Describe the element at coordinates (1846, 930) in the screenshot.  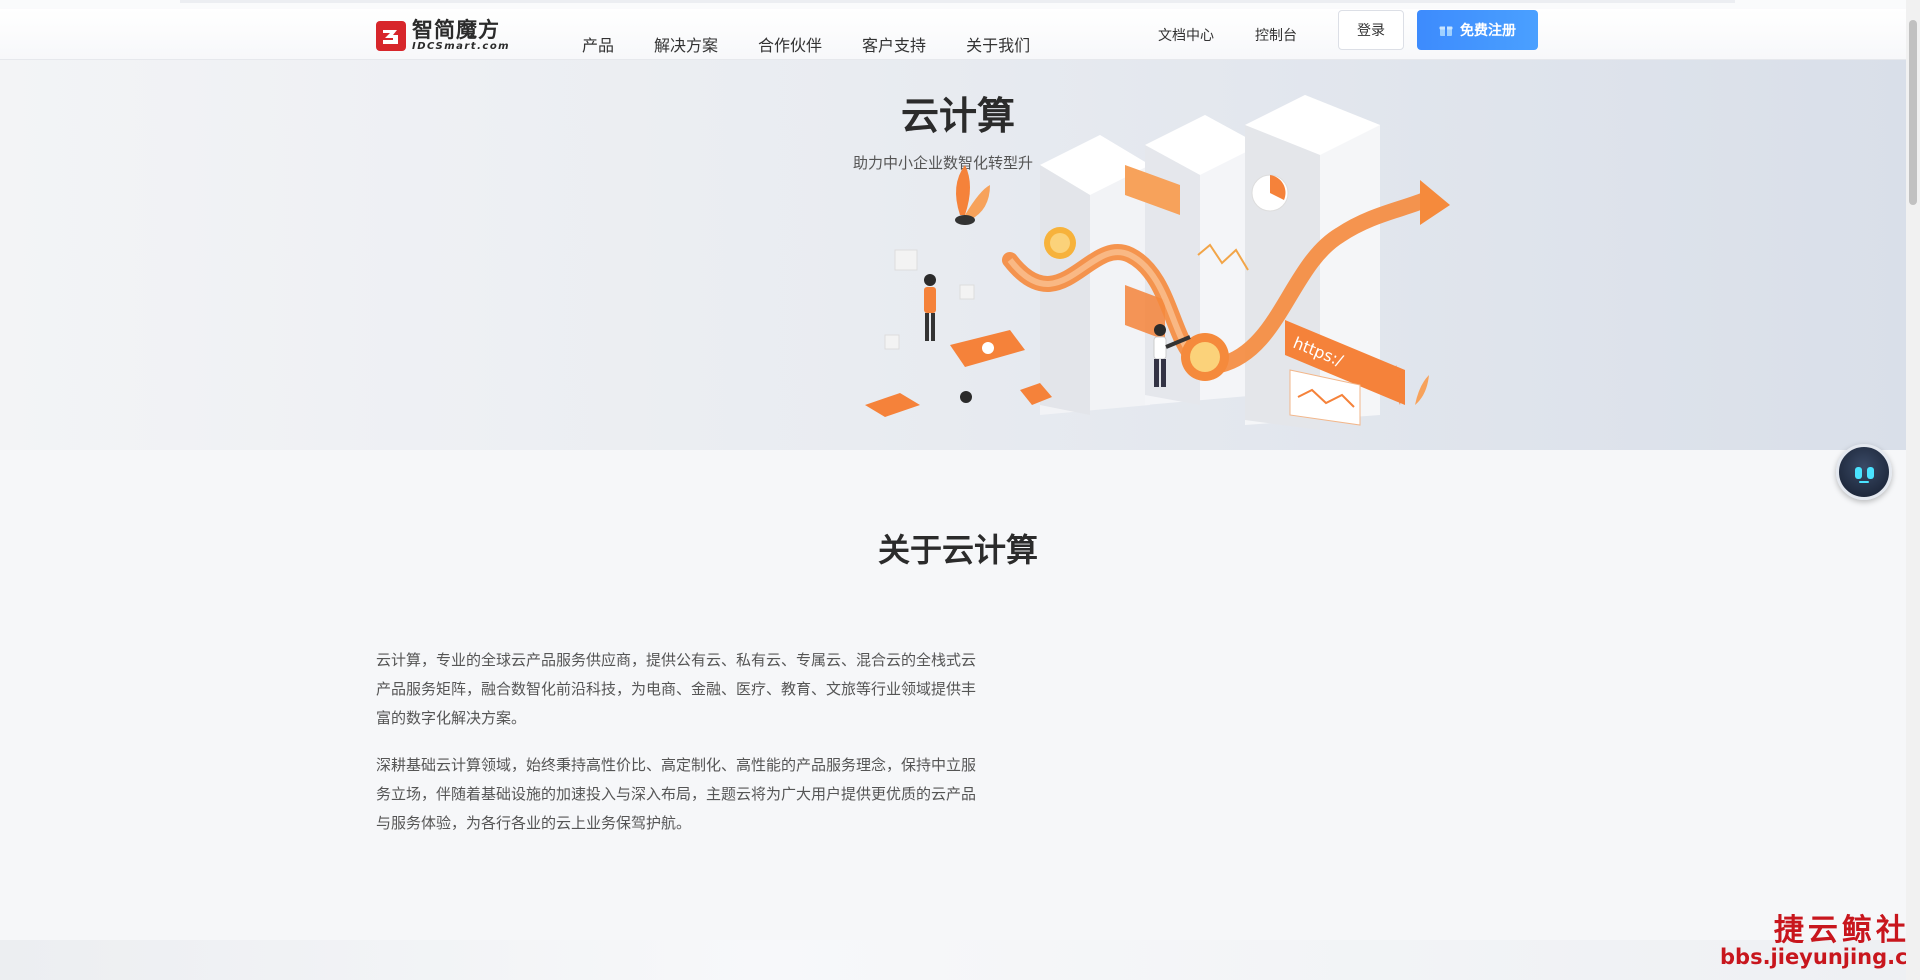
I see `watermark-text: 捷云鲸社区` at that location.